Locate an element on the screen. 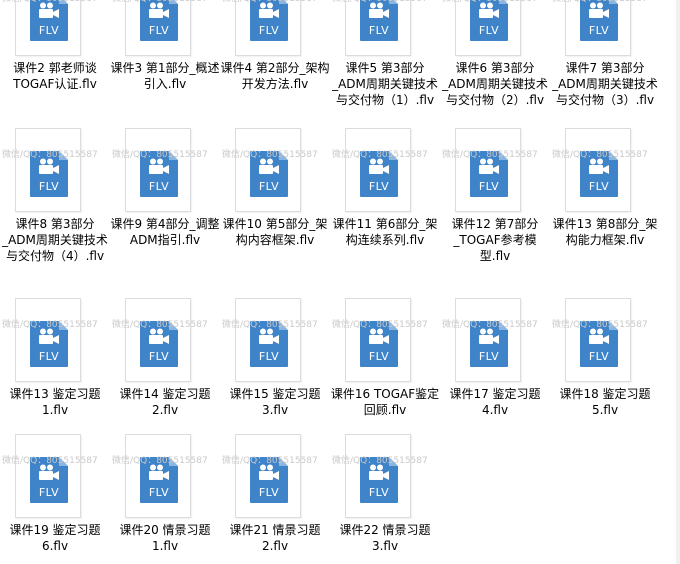 This screenshot has width=680, height=564. file-name: 课件6 第3部分_ADM周期关键技术与交付物（2）.flv is located at coordinates (495, 84).